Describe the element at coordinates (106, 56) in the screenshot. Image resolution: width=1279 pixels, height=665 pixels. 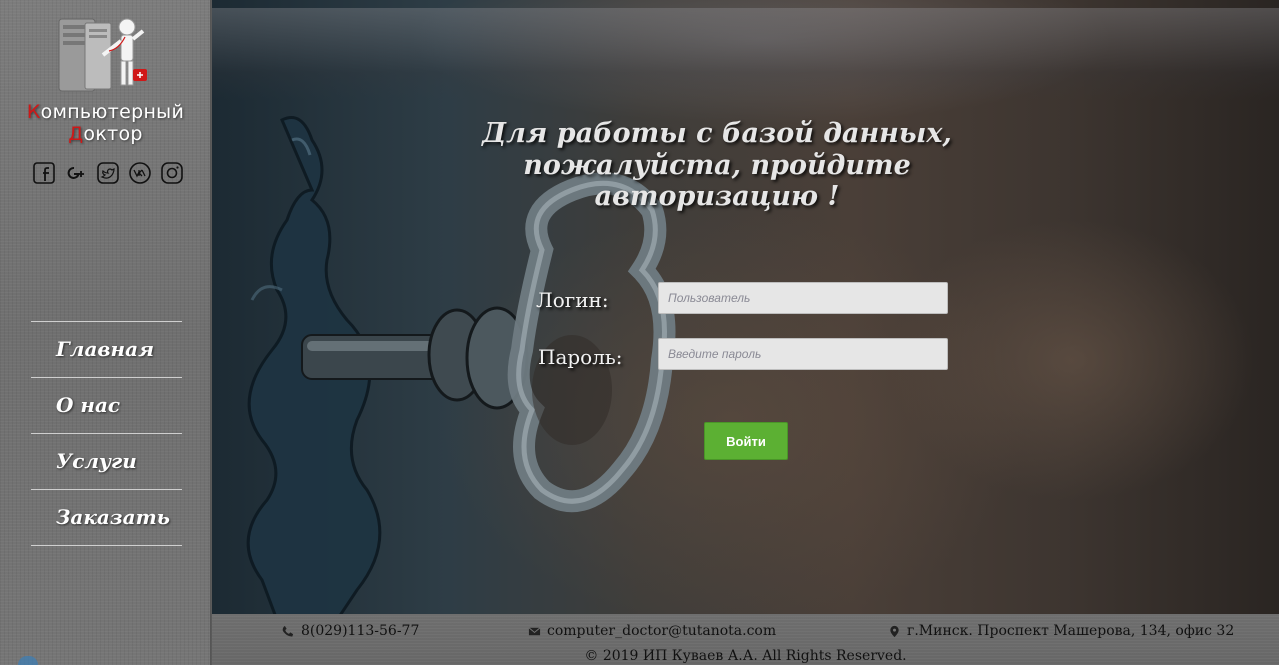
I see `logo-image` at that location.